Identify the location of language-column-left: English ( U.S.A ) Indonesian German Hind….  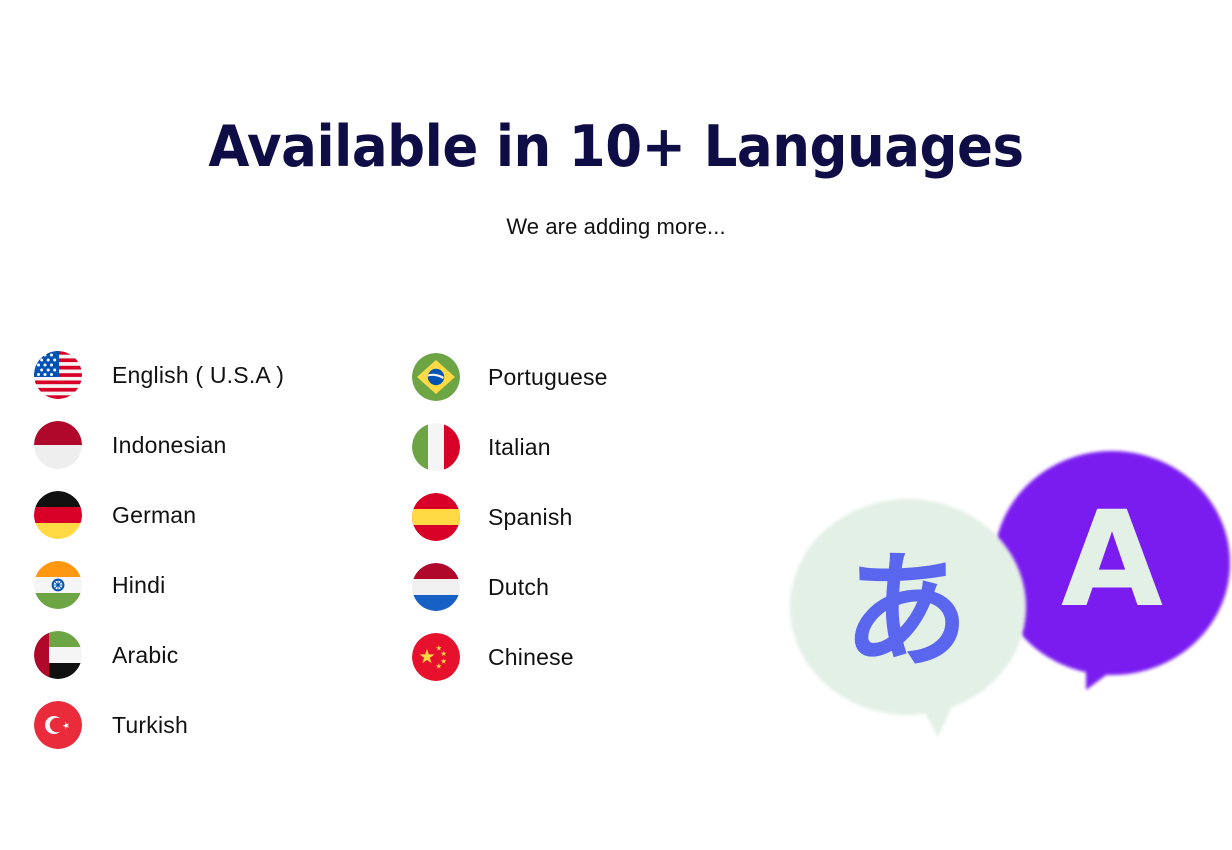
(159, 550).